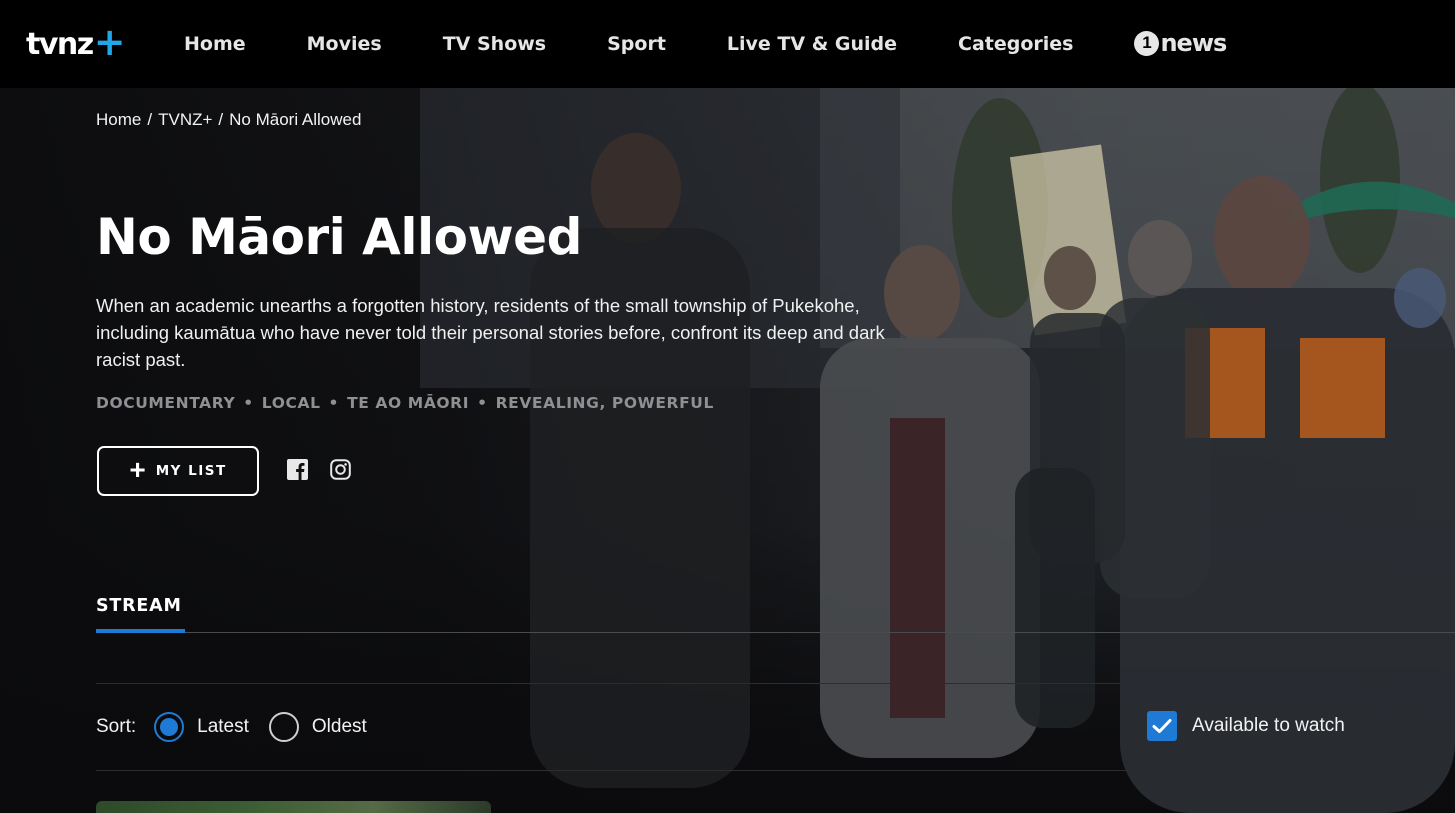 This screenshot has height=813, width=1455. I want to click on tag-te-ao-maori: TE AO MĀORI, so click(408, 403).